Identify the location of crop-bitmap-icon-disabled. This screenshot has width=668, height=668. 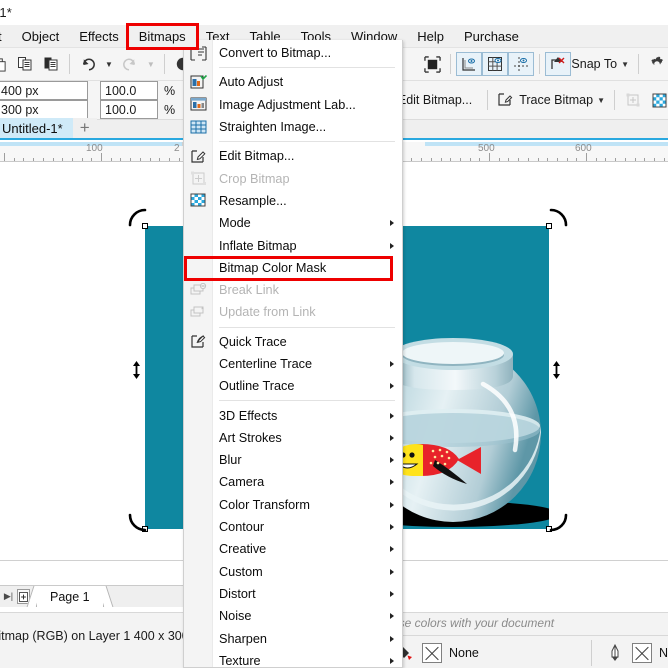
(633, 100).